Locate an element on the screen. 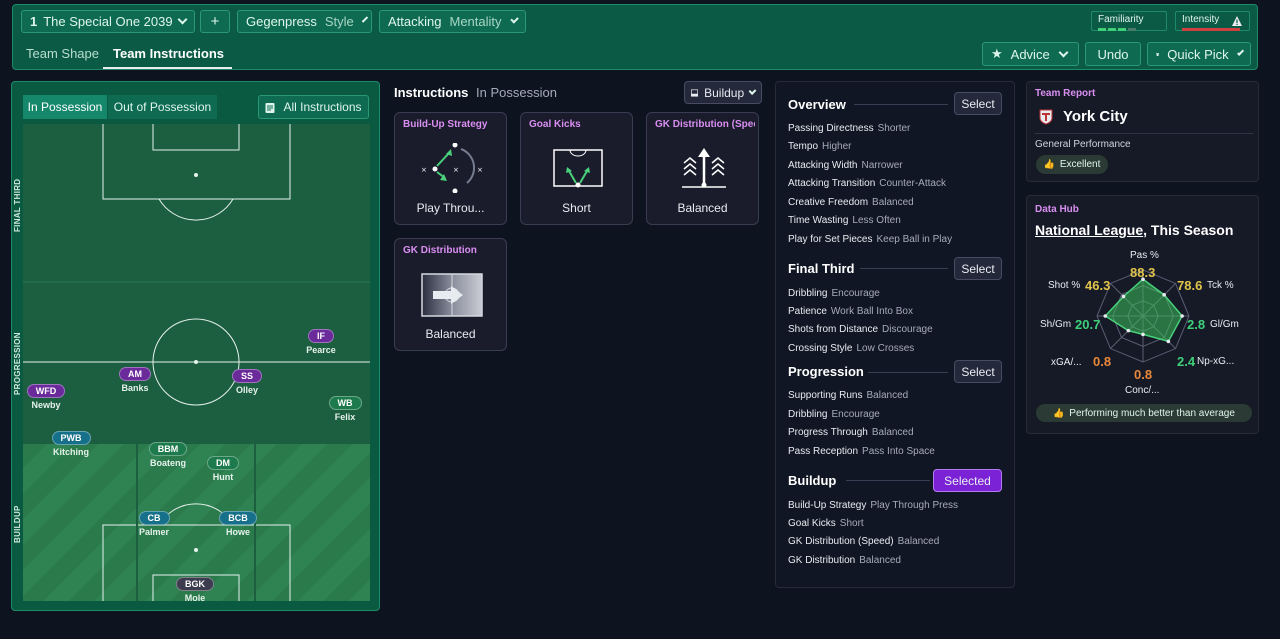 The width and height of the screenshot is (1280, 639). familiarity-indicator: Familiarity is located at coordinates (1129, 21).